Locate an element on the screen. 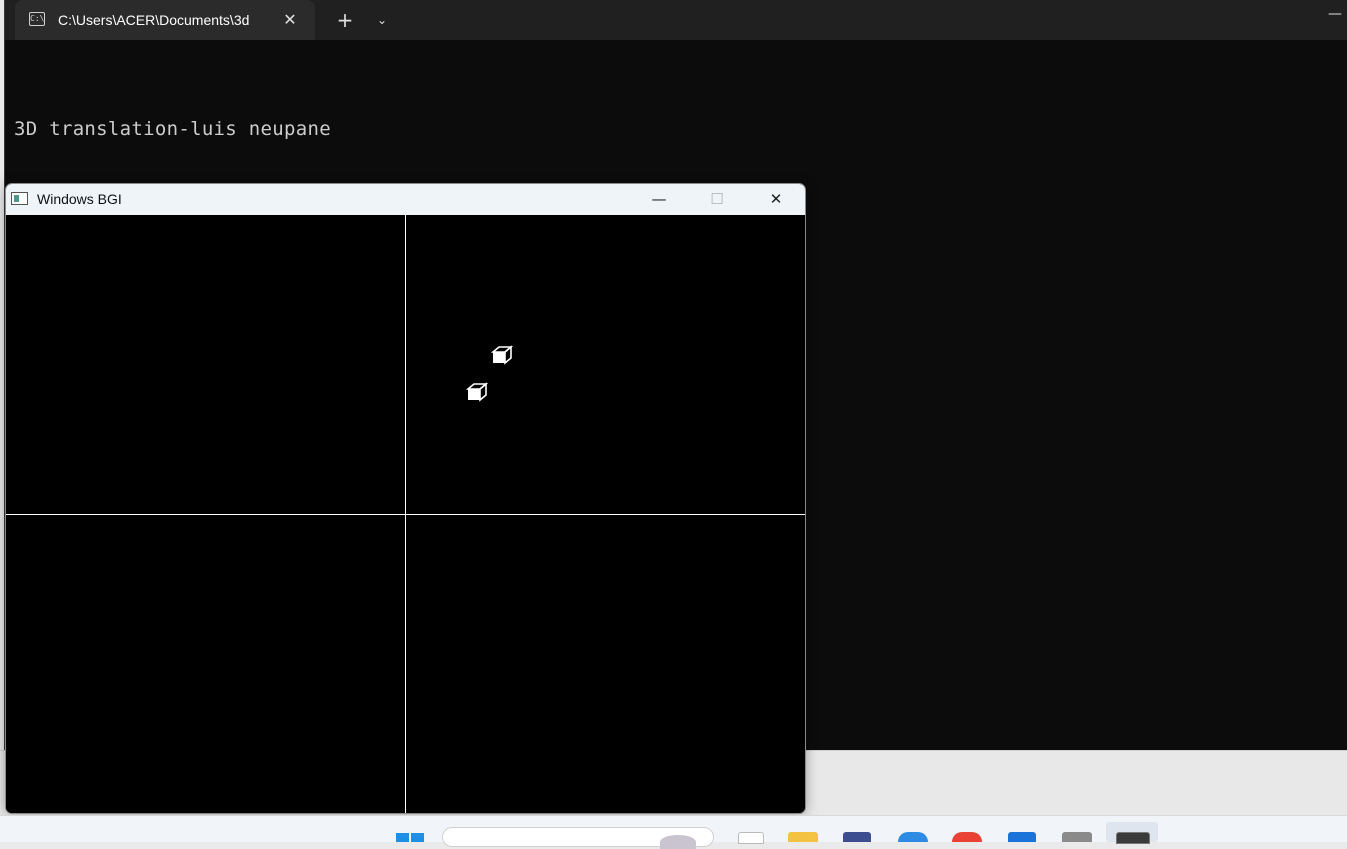  original-cube is located at coordinates (477, 392).